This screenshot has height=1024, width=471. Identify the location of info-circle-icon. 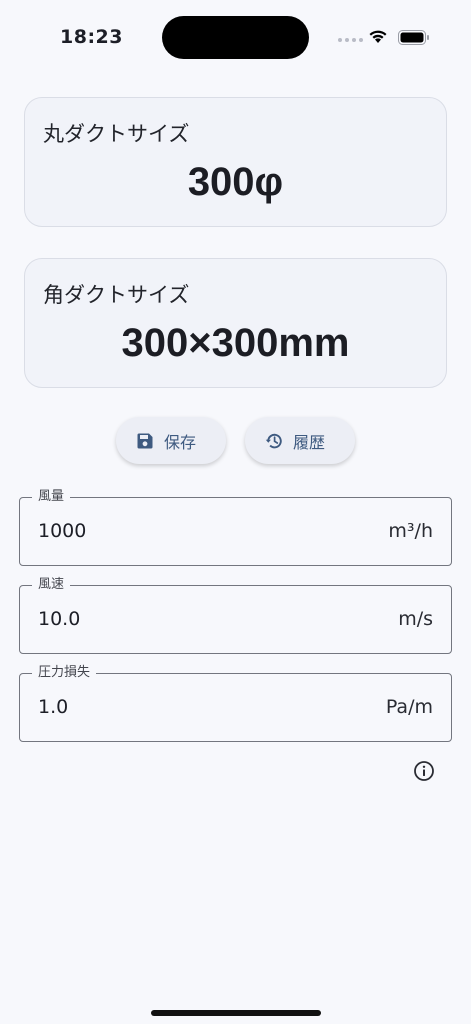
(424, 771).